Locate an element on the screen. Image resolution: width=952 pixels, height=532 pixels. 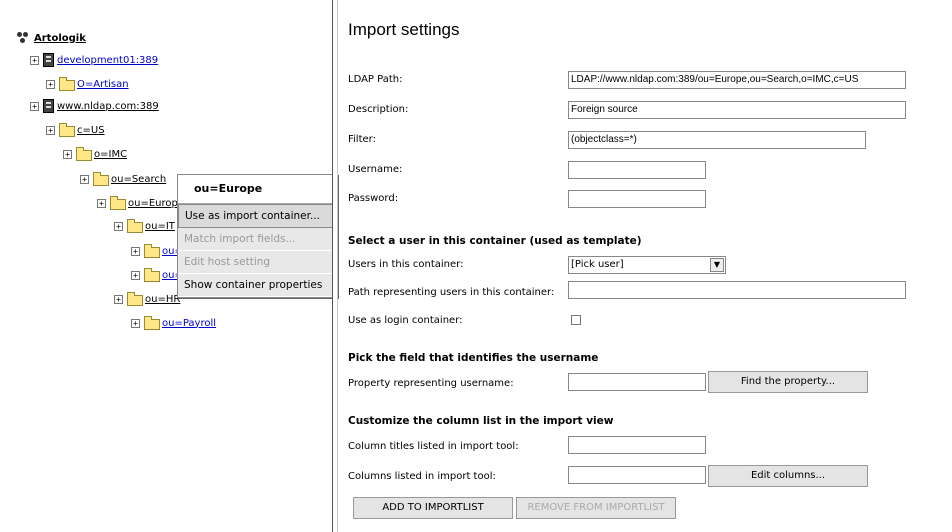
tree-node: + ou=Payroll is located at coordinates (173, 322).